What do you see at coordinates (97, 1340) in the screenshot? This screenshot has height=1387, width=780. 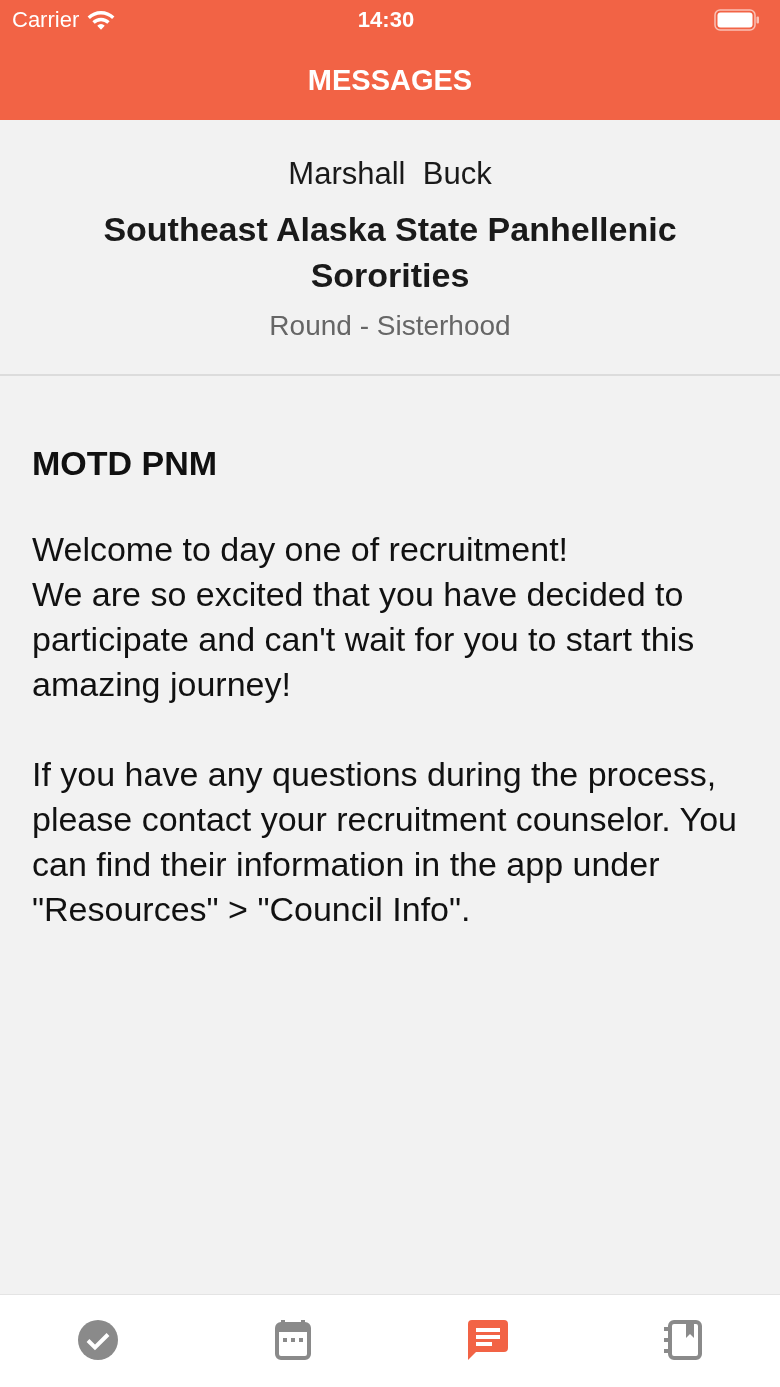 I see `checkmark-icon` at bounding box center [97, 1340].